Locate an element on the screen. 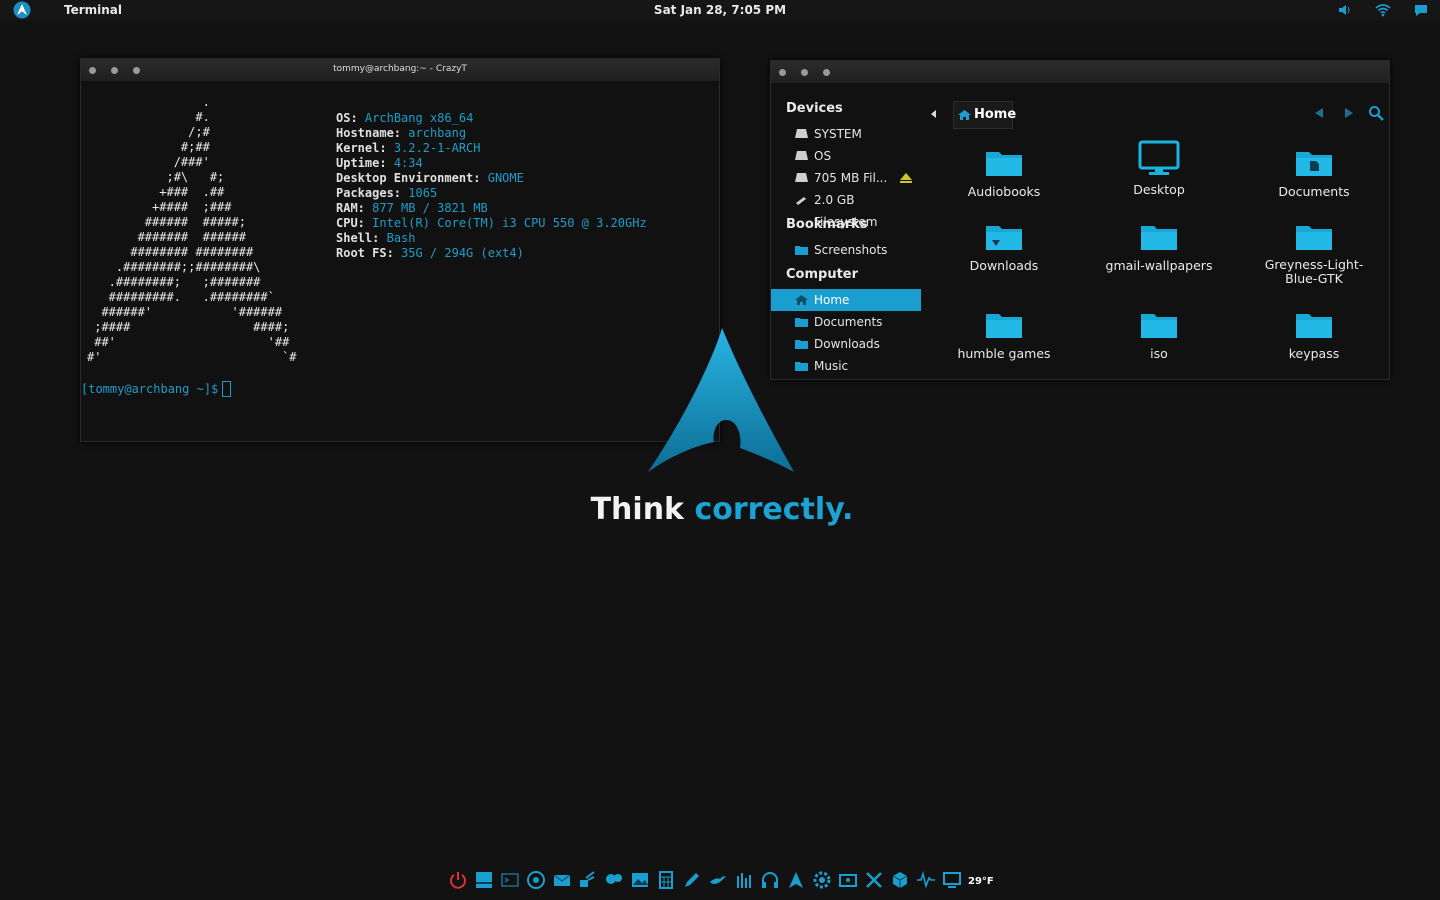 Image resolution: width=1440 pixels, height=900 pixels. sidebar-item-label: Documents is located at coordinates (848, 322).